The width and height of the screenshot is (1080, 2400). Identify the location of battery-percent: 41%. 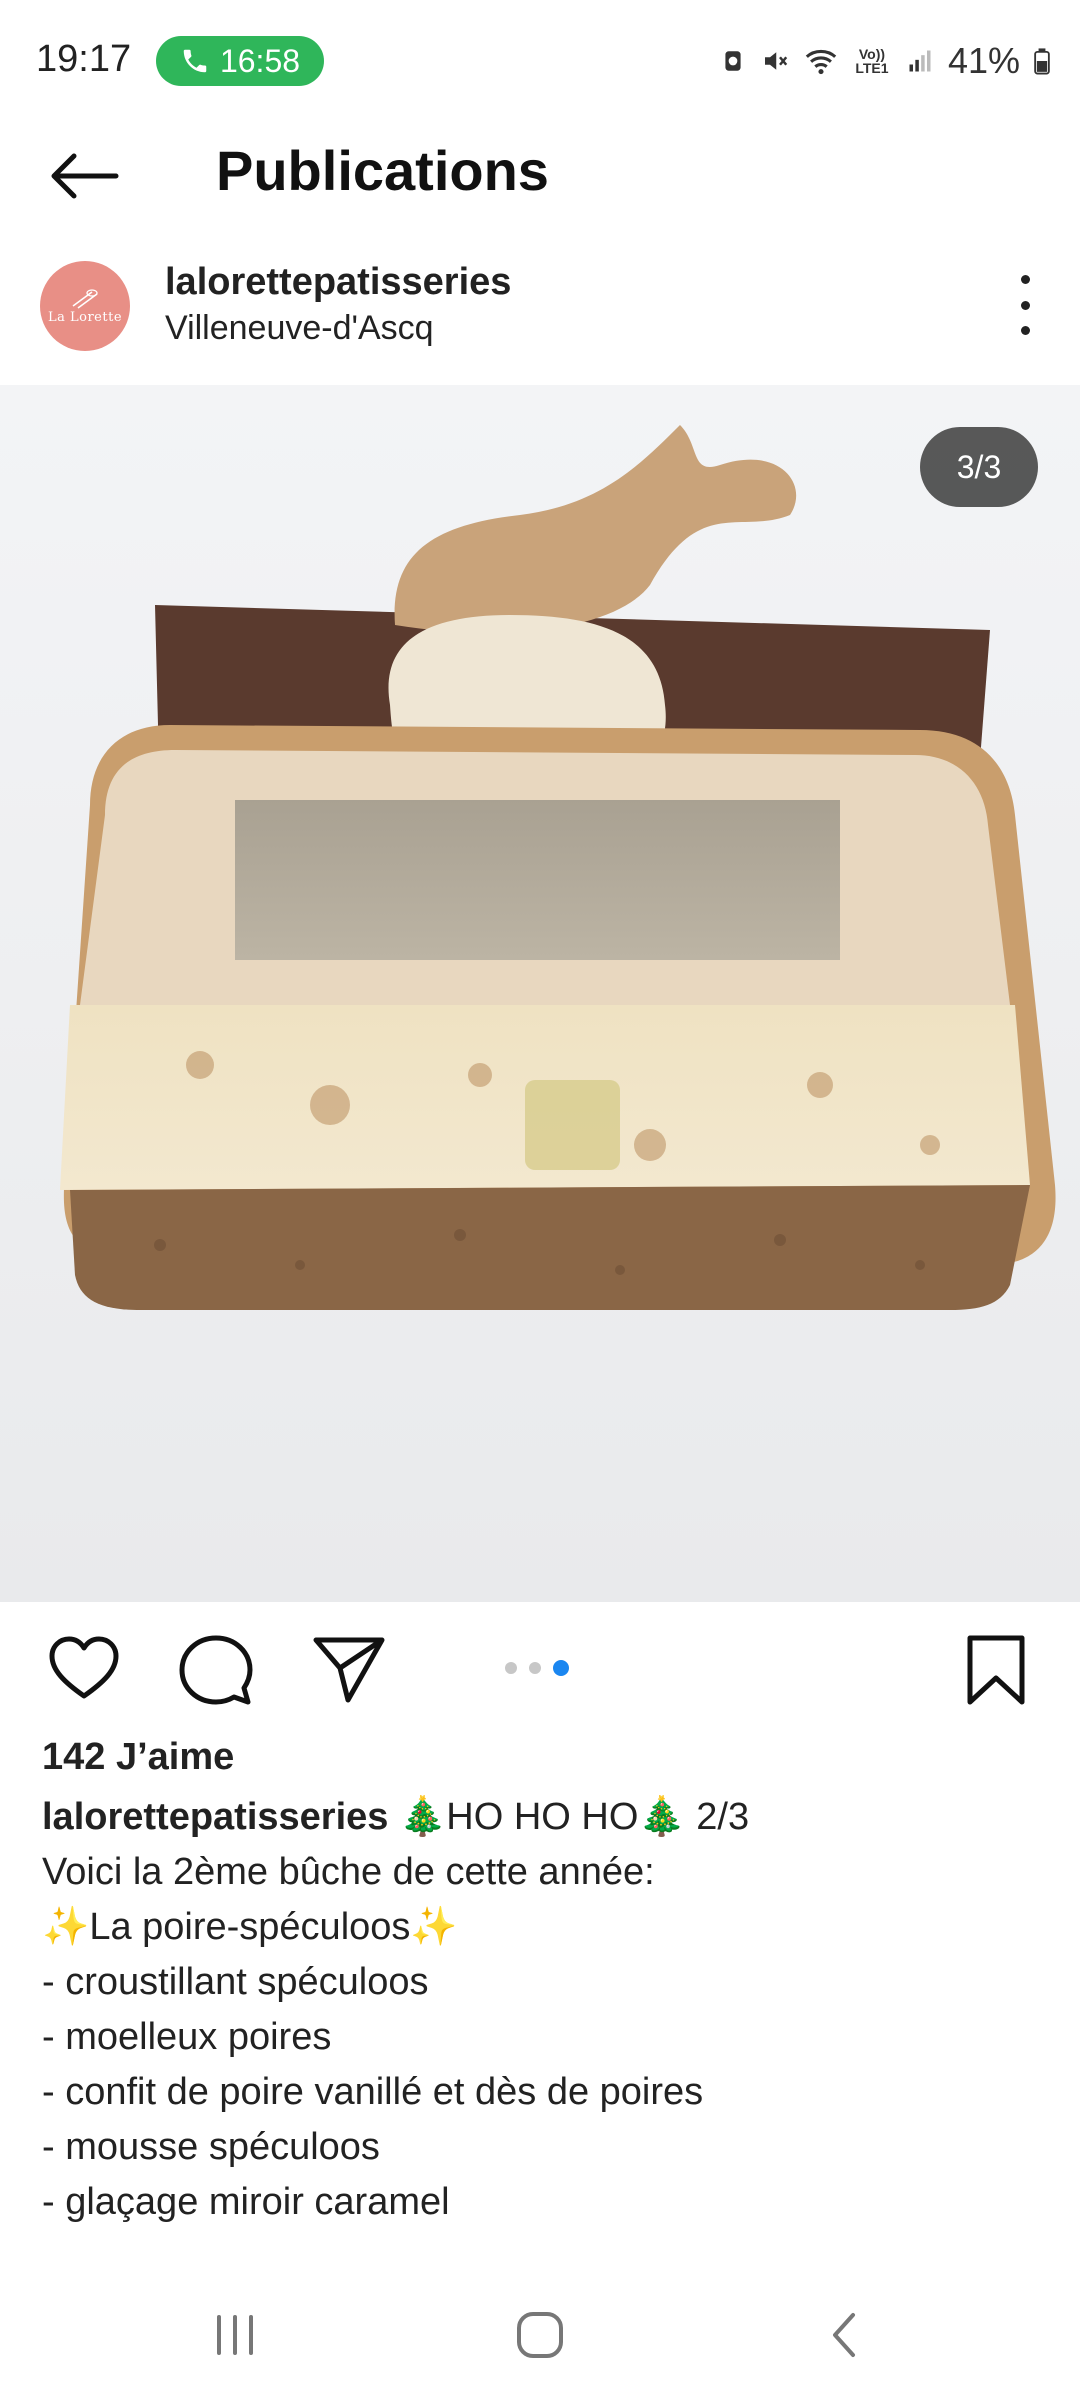
(983, 60).